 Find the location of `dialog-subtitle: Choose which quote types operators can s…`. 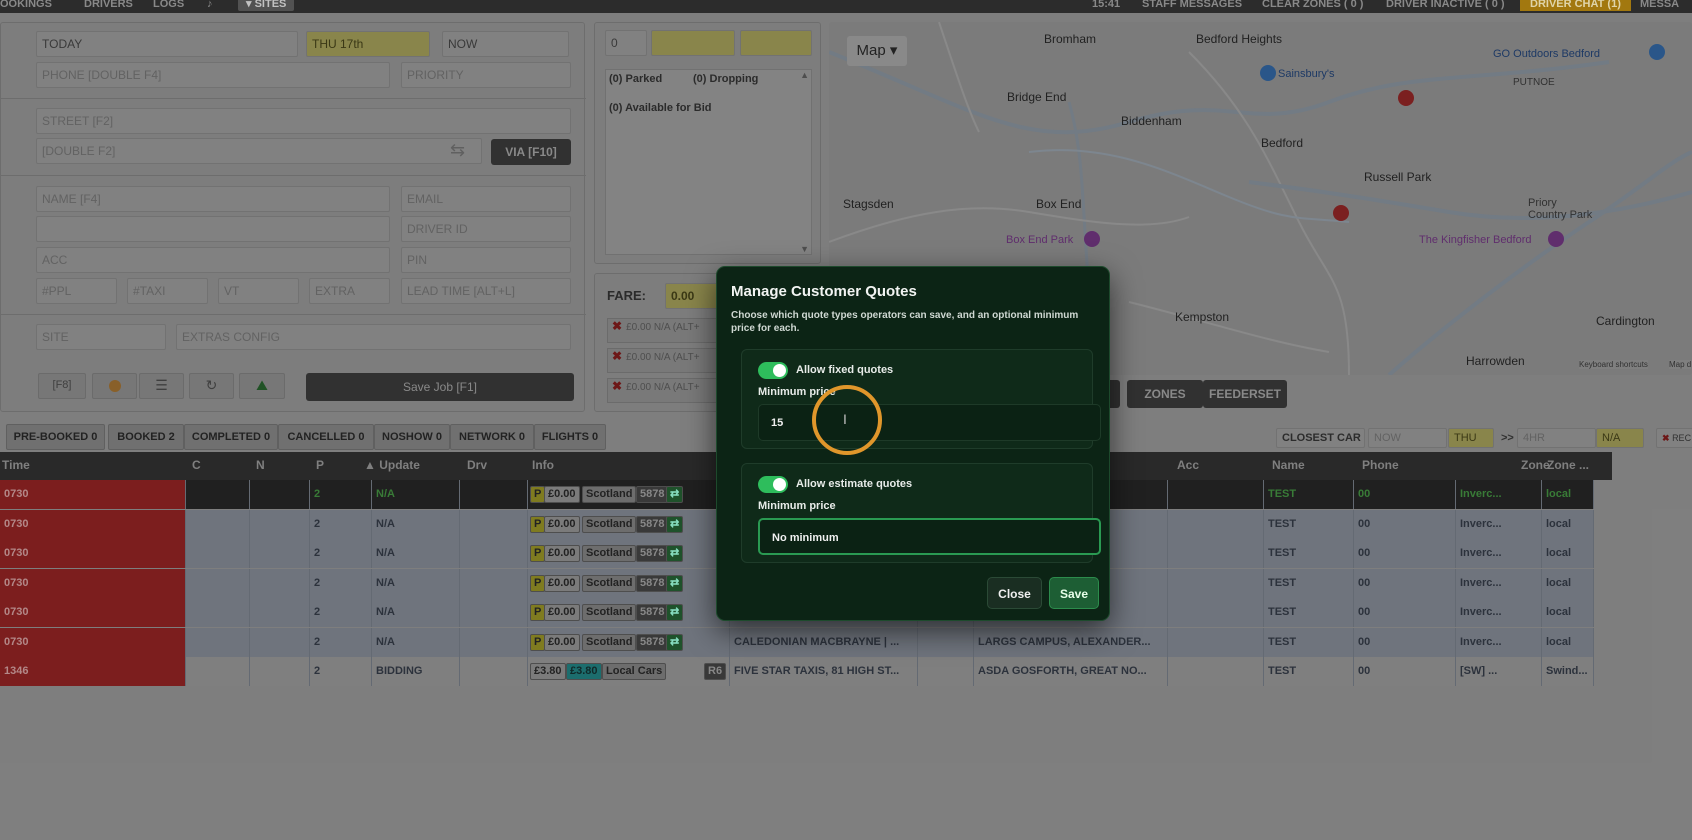

dialog-subtitle: Choose which quote types operators can s… is located at coordinates (905, 322).